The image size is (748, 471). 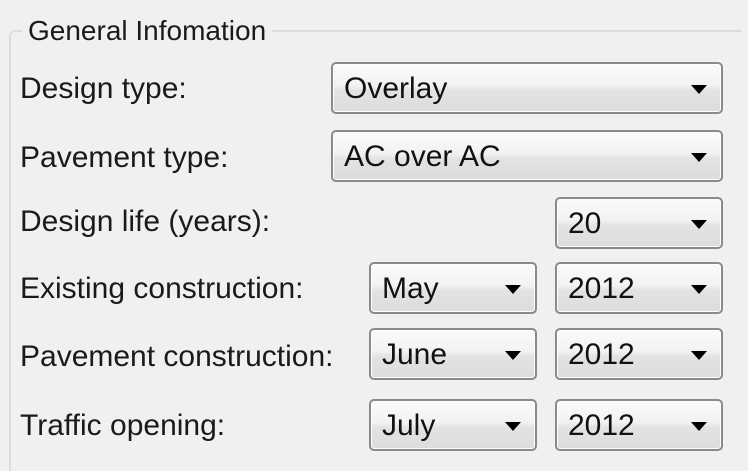 What do you see at coordinates (396, 88) in the screenshot?
I see `design-type-value: Overlay` at bounding box center [396, 88].